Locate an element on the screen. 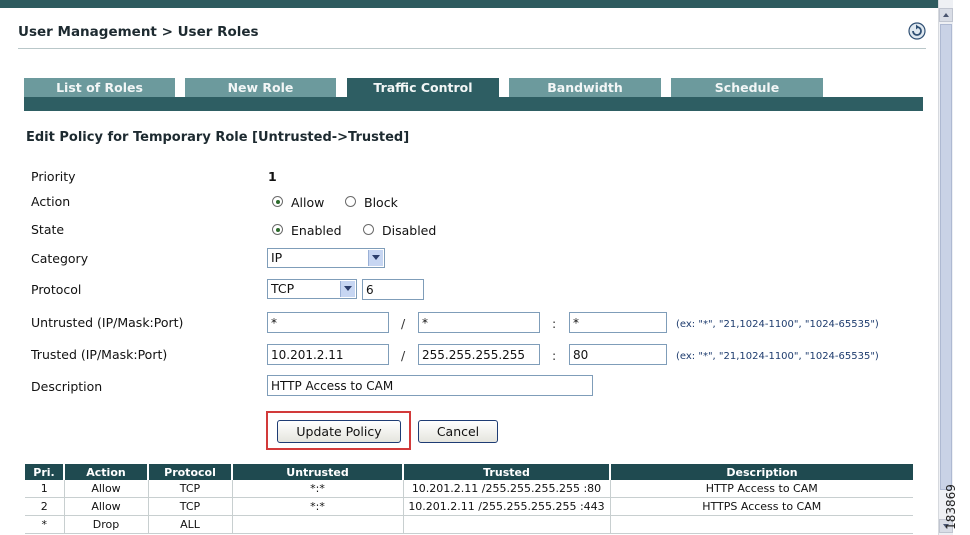  cell-priority: * is located at coordinates (45, 524).